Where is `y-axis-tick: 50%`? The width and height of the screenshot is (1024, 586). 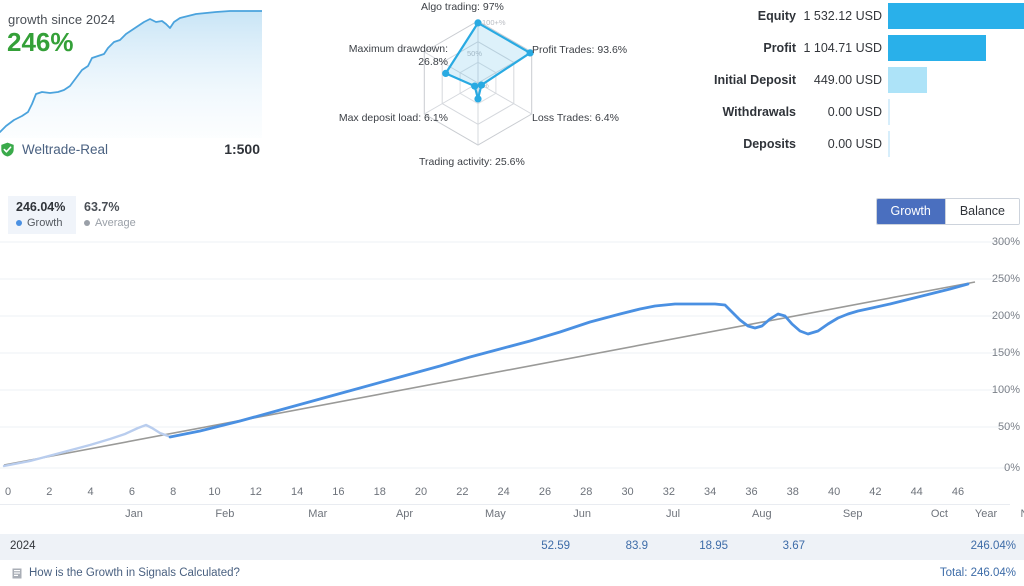 y-axis-tick: 50% is located at coordinates (1008, 427).